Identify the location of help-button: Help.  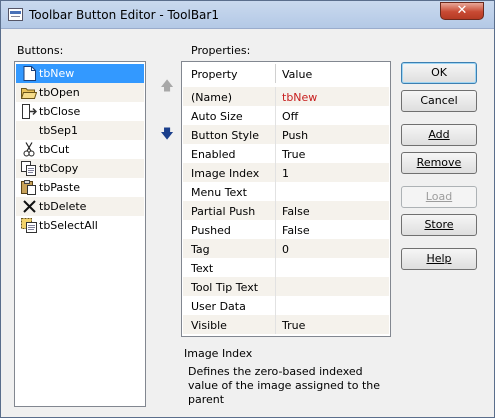
(439, 259).